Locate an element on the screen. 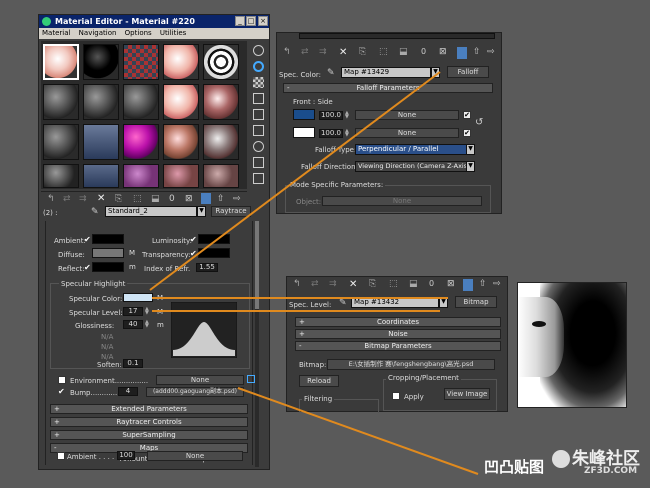 The image size is (650, 488). site-logo-icon is located at coordinates (561, 459).